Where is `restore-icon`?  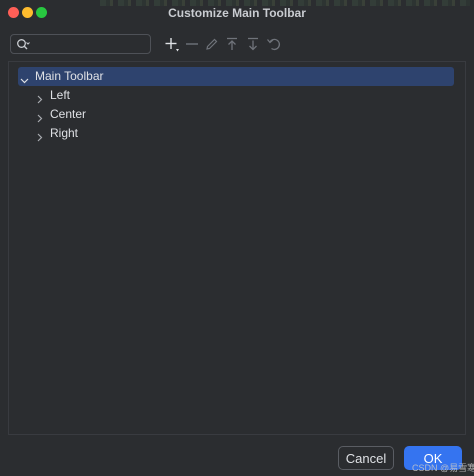
restore-icon is located at coordinates (274, 44).